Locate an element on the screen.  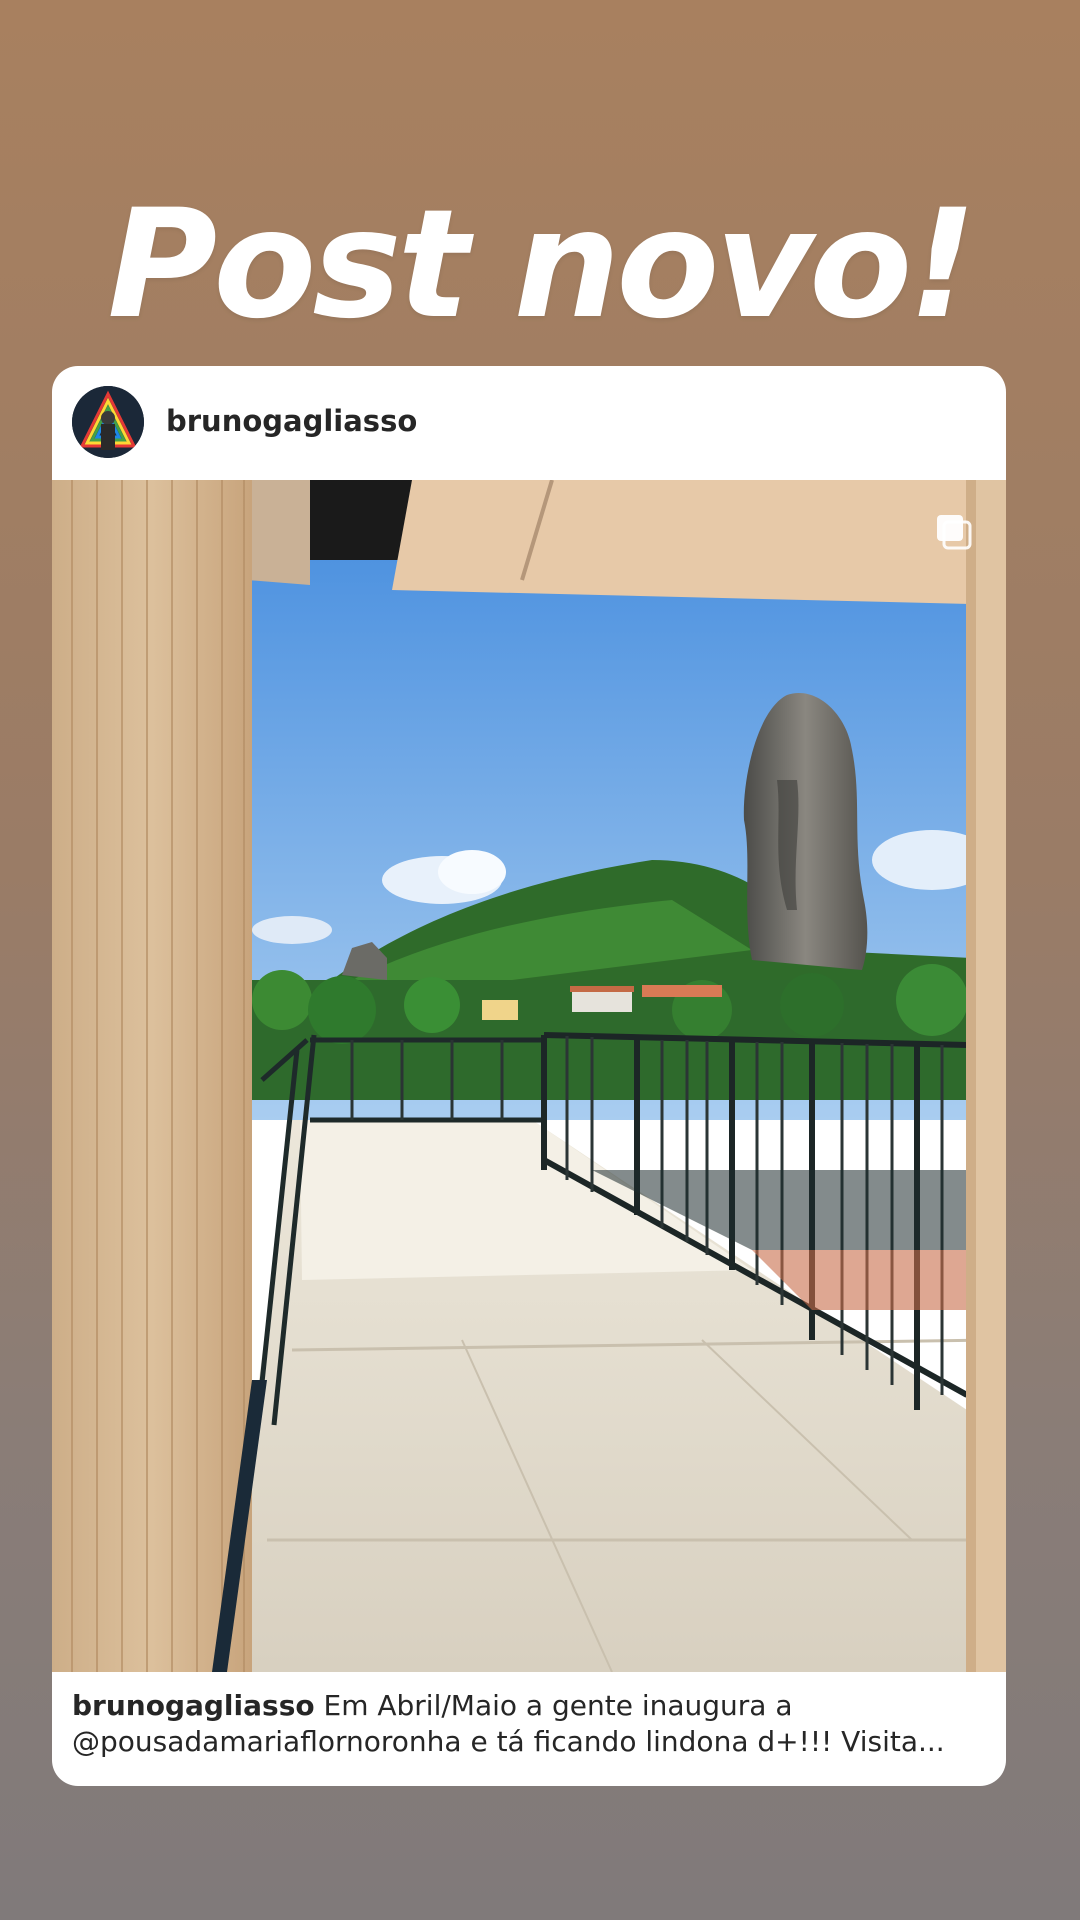
caption-text-1: Em Abril/Maio a gente inaugura a is located at coordinates (558, 1705).